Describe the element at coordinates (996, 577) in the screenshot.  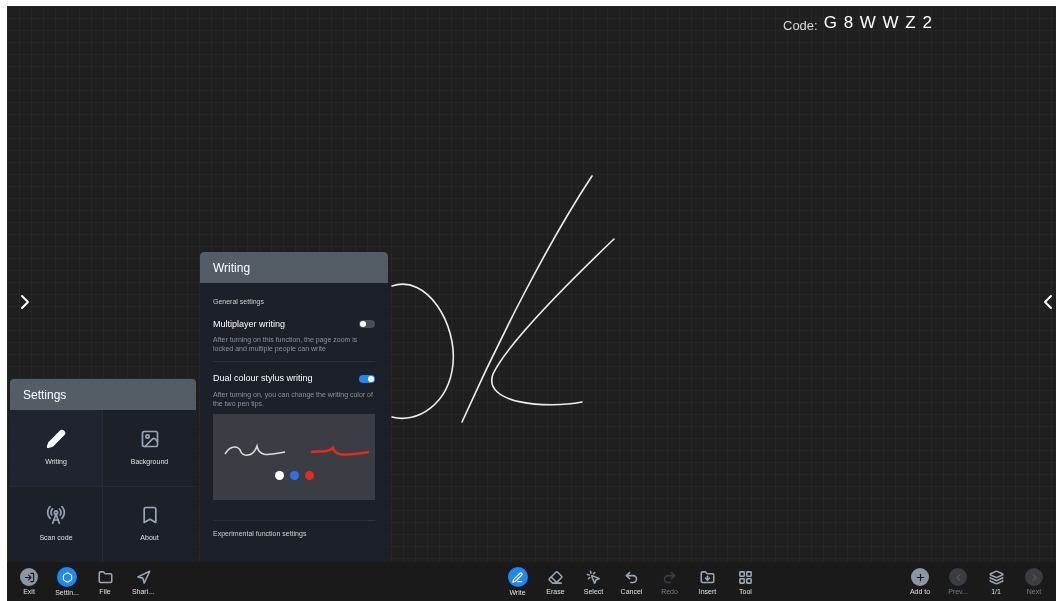
I see `layers-icon` at that location.